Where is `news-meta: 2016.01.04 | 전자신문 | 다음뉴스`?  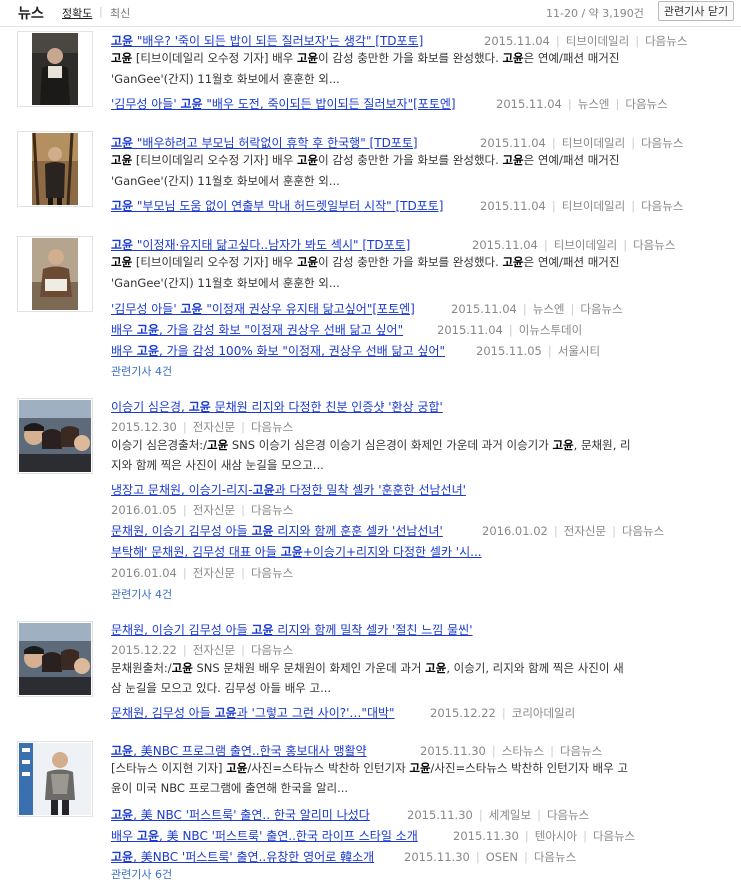
news-meta: 2016.01.04 | 전자신문 | 다음뉴스 is located at coordinates (202, 573).